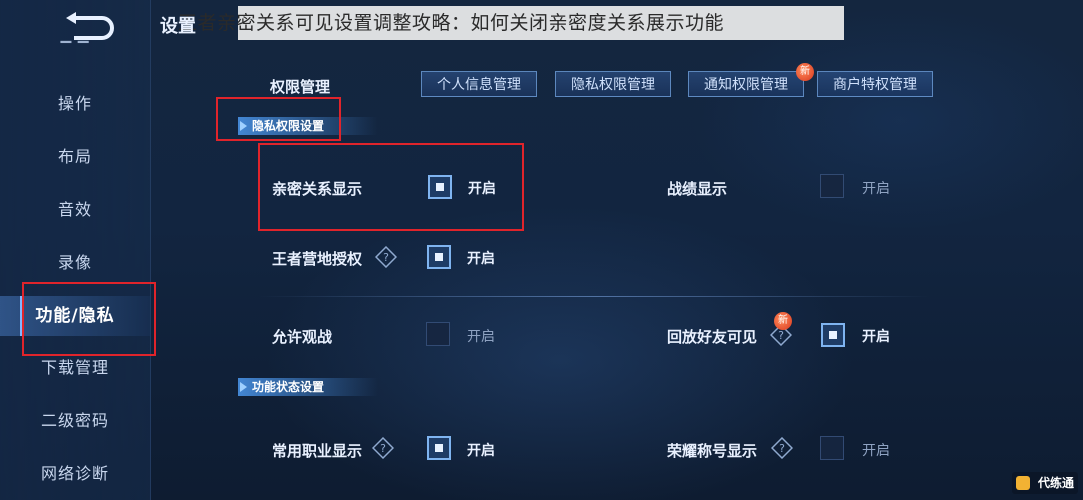 The width and height of the screenshot is (1083, 500). What do you see at coordinates (833, 335) in the screenshot?
I see `replay-friends-checkbox` at bounding box center [833, 335].